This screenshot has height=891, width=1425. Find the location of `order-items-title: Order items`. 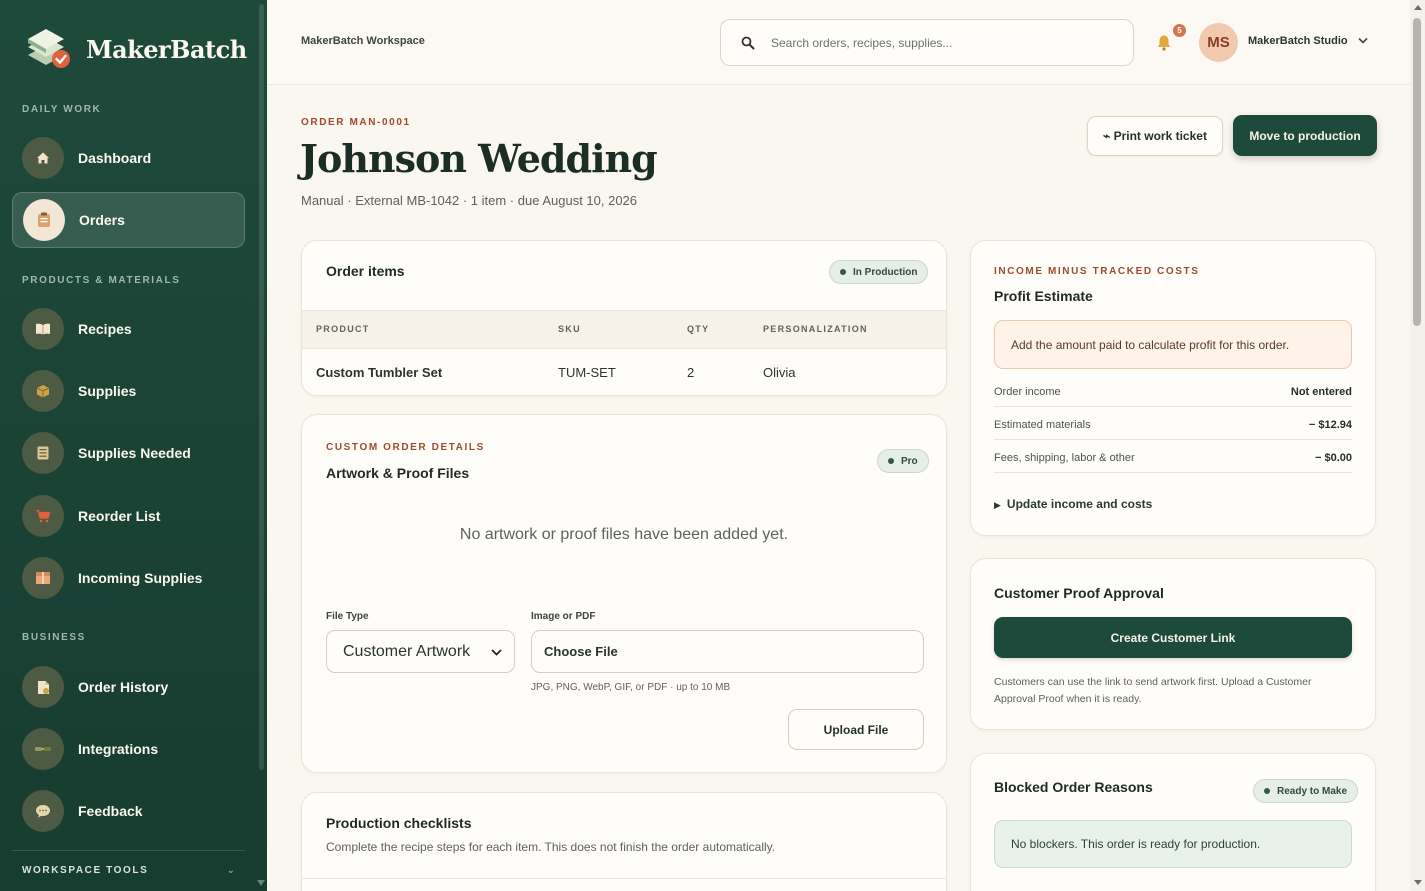

order-items-title: Order items is located at coordinates (365, 271).